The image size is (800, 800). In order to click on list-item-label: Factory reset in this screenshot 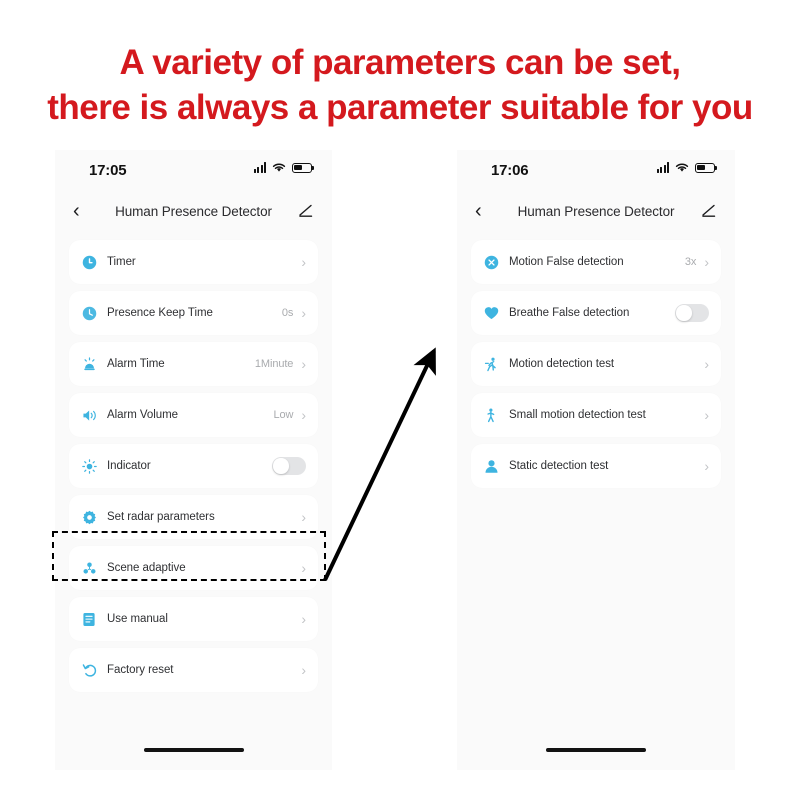, I will do `click(140, 670)`.